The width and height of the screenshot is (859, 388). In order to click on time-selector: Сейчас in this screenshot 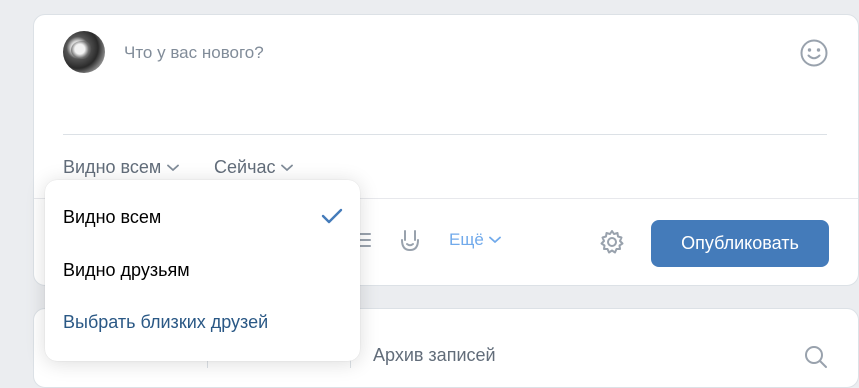, I will do `click(254, 167)`.